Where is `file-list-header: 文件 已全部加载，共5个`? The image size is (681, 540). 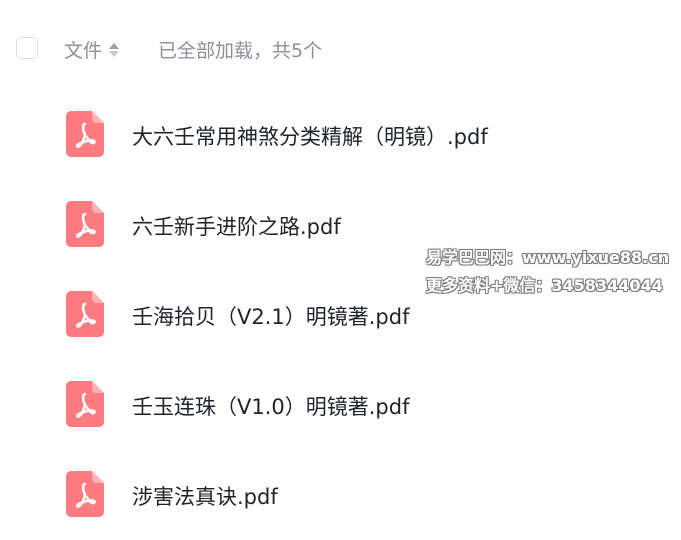
file-list-header: 文件 已全部加载，共5个 is located at coordinates (340, 49).